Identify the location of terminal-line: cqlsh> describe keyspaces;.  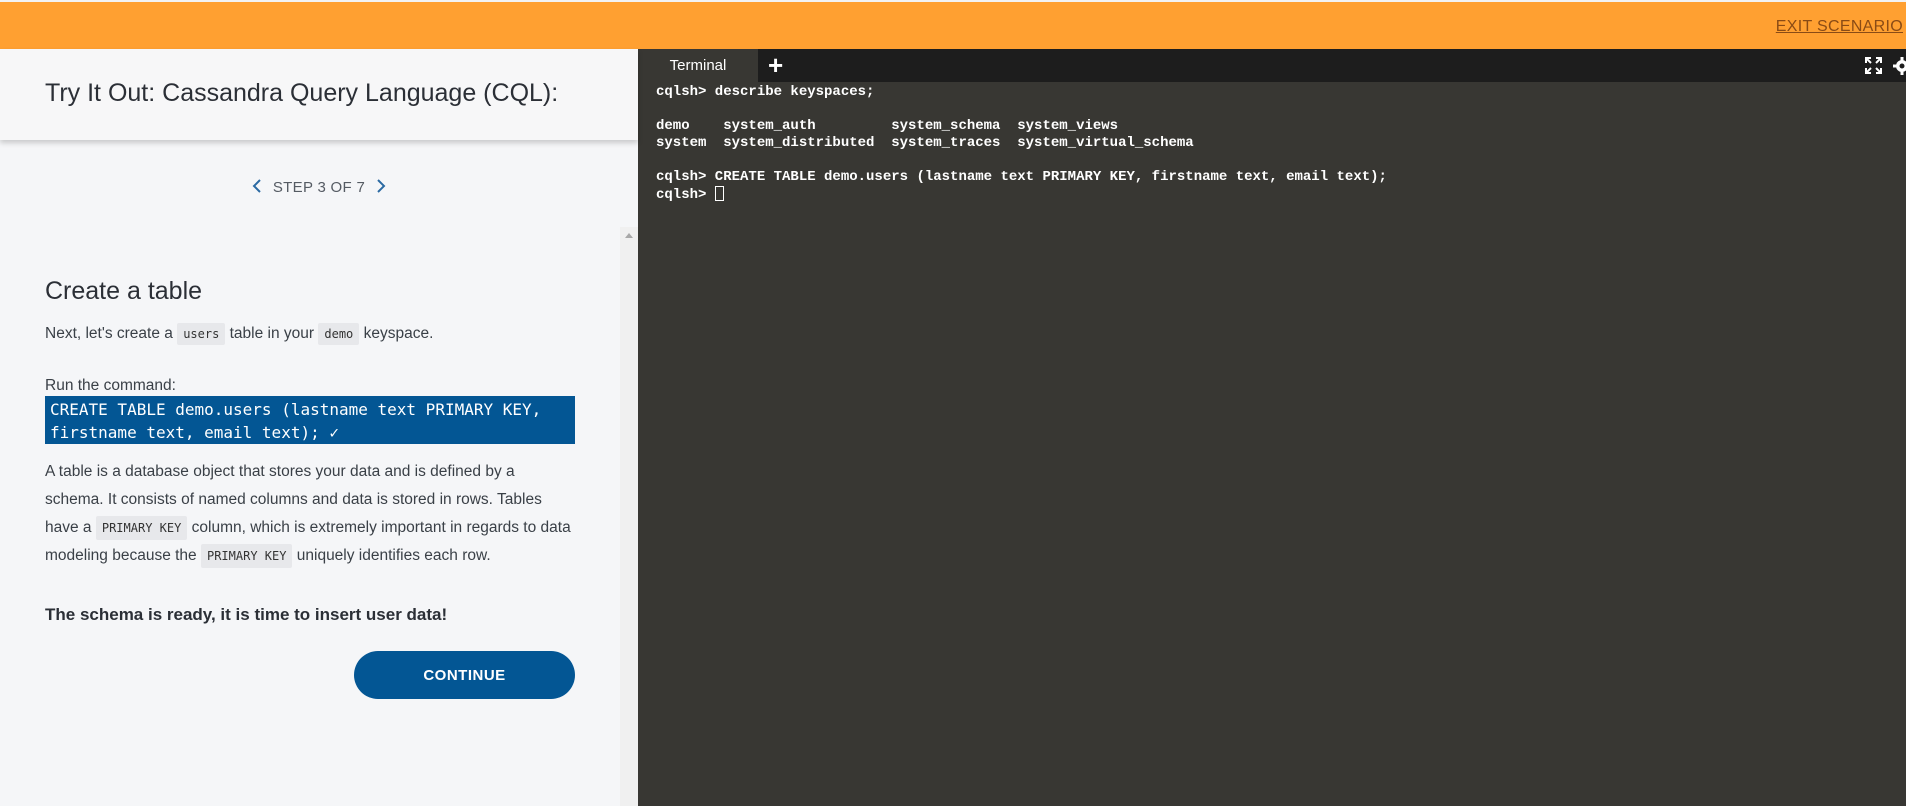
(765, 92).